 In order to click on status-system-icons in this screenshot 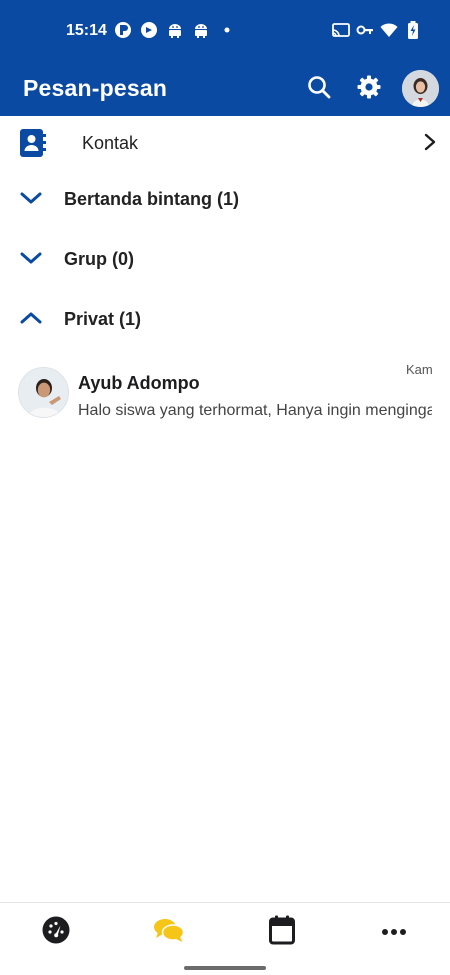, I will do `click(377, 30)`.